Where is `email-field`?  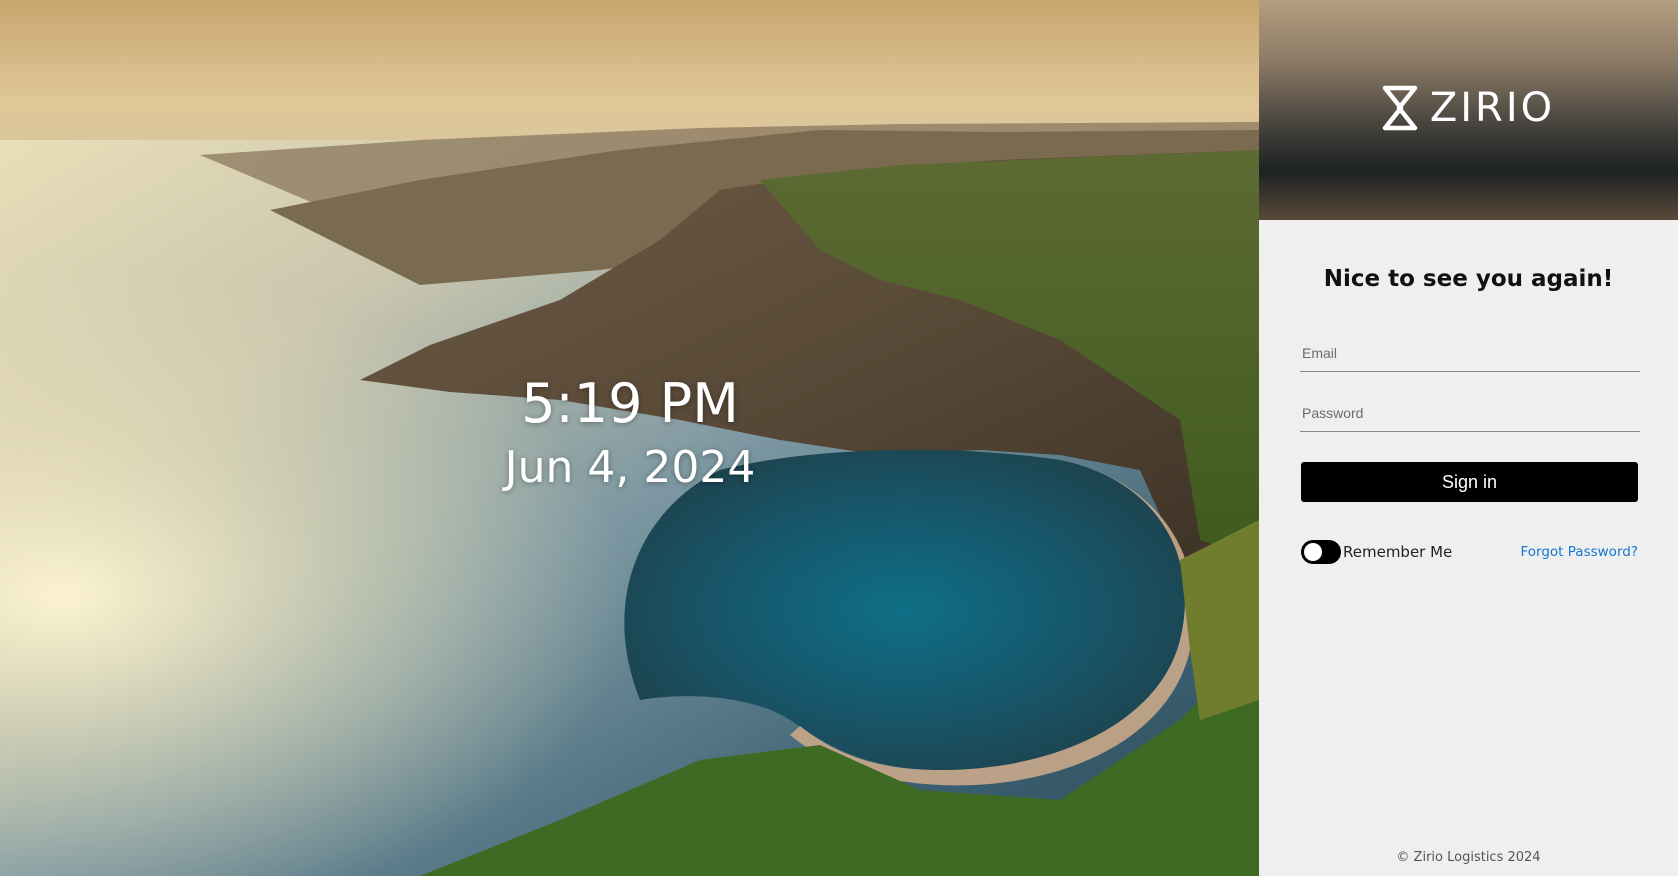
email-field is located at coordinates (1470, 352).